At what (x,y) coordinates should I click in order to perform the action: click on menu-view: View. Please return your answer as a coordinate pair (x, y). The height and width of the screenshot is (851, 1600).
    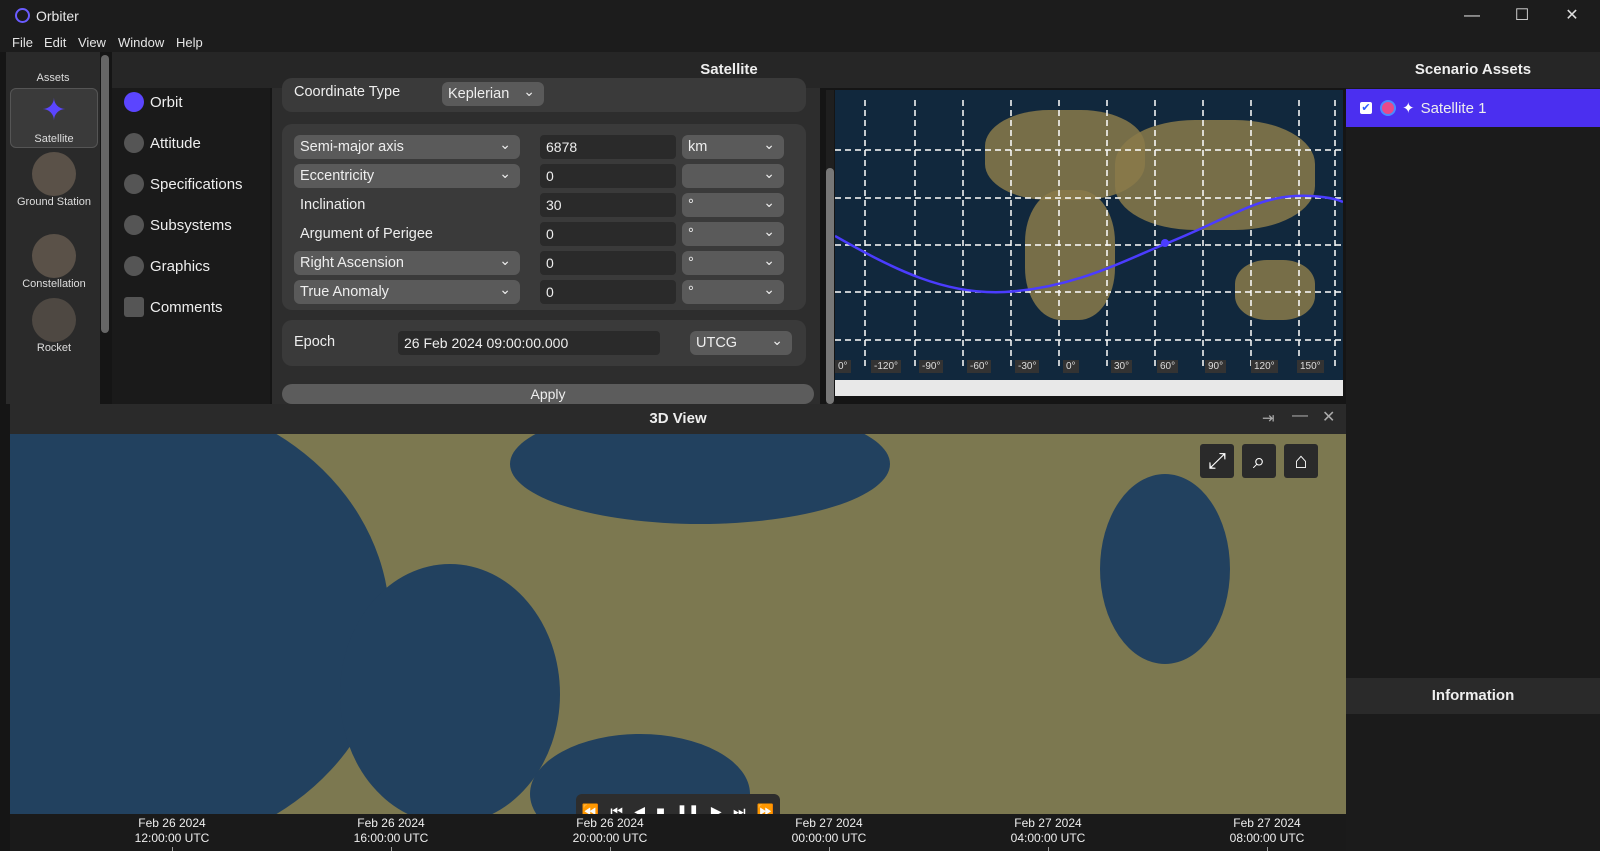
    Looking at the image, I should click on (92, 42).